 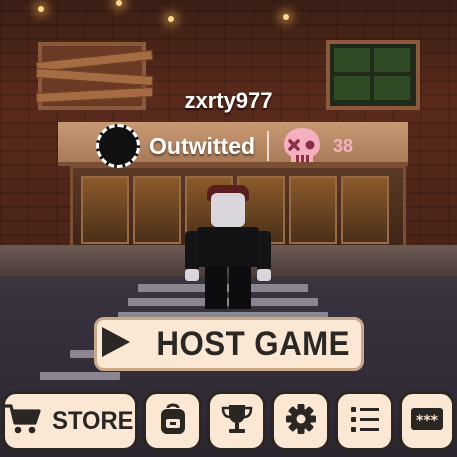 I want to click on player-avatar-thumb, so click(x=118, y=146).